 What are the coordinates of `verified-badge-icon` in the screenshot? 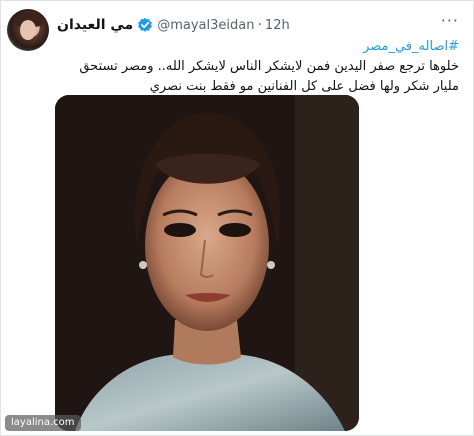 It's located at (145, 25).